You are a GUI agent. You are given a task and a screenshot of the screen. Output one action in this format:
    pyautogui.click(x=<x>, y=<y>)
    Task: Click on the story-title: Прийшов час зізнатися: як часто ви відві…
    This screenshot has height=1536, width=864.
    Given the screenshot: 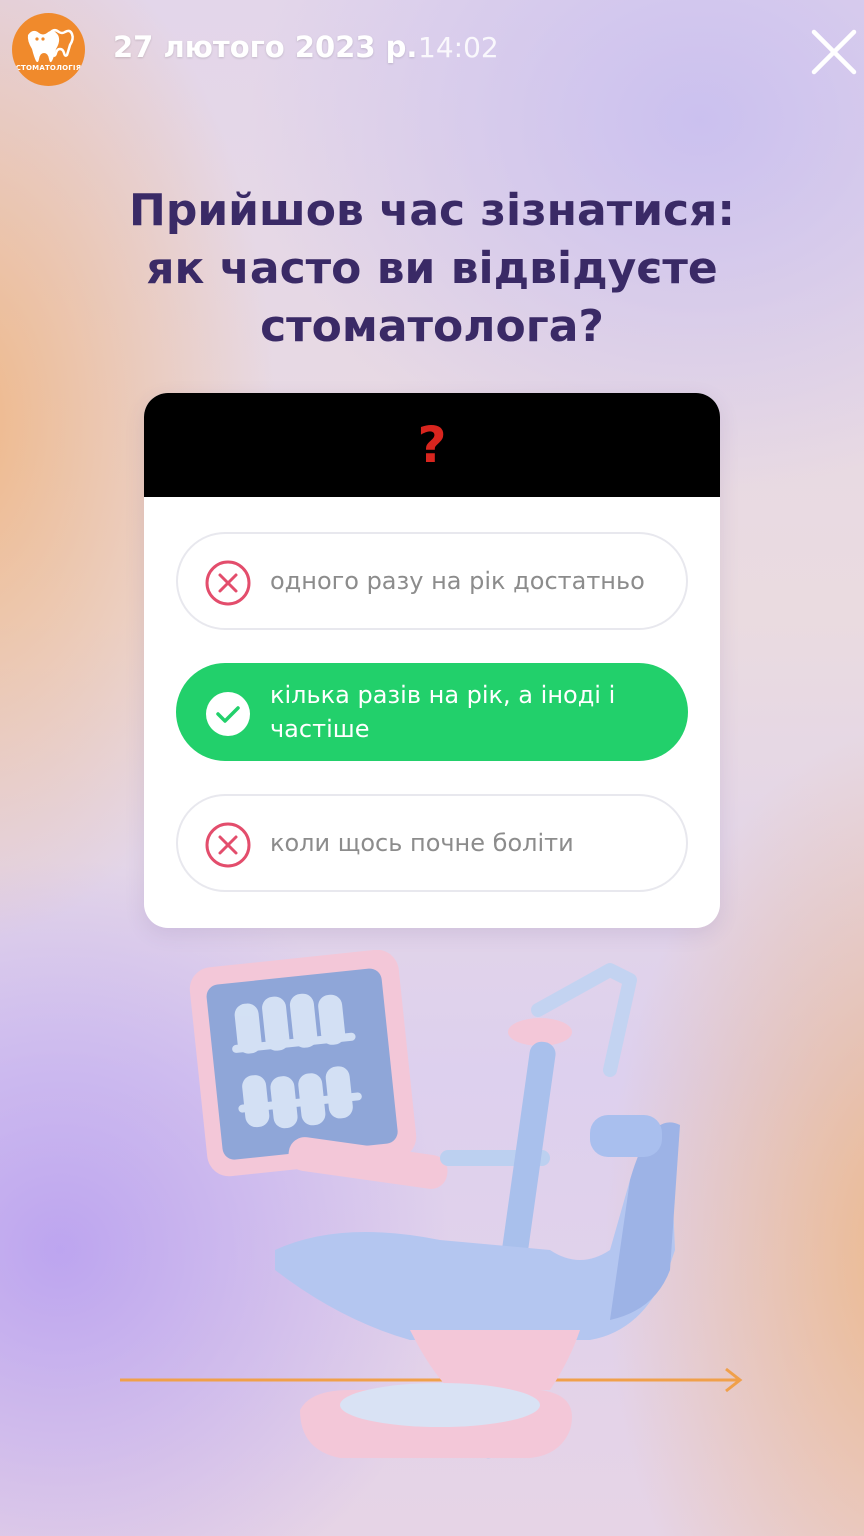 What is the action you would take?
    pyautogui.click(x=432, y=269)
    